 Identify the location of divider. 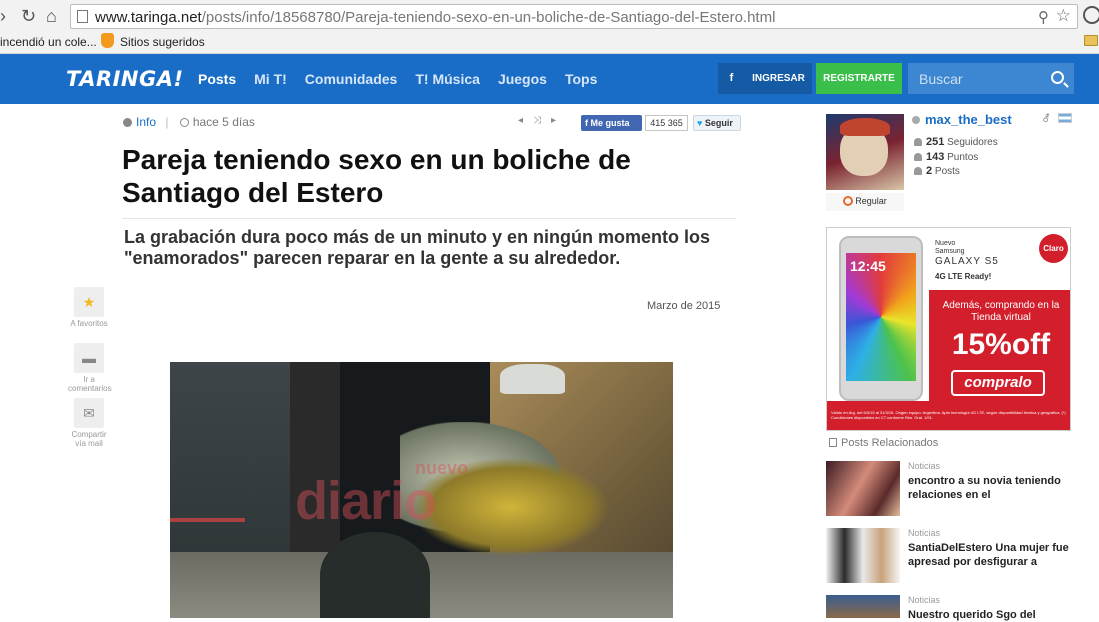
(429, 218).